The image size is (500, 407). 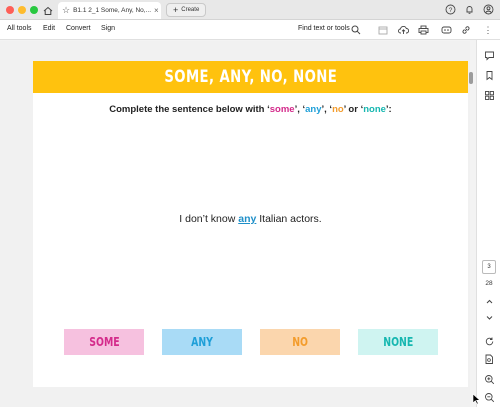 I want to click on chevron-down-icon, so click(x=489, y=317).